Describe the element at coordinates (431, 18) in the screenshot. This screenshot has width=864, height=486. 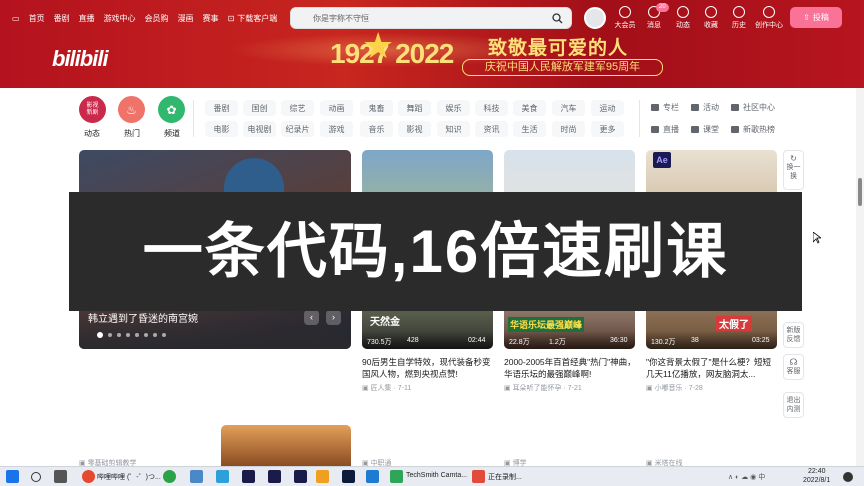
I see `search-input: 你是宇称不守恒` at that location.